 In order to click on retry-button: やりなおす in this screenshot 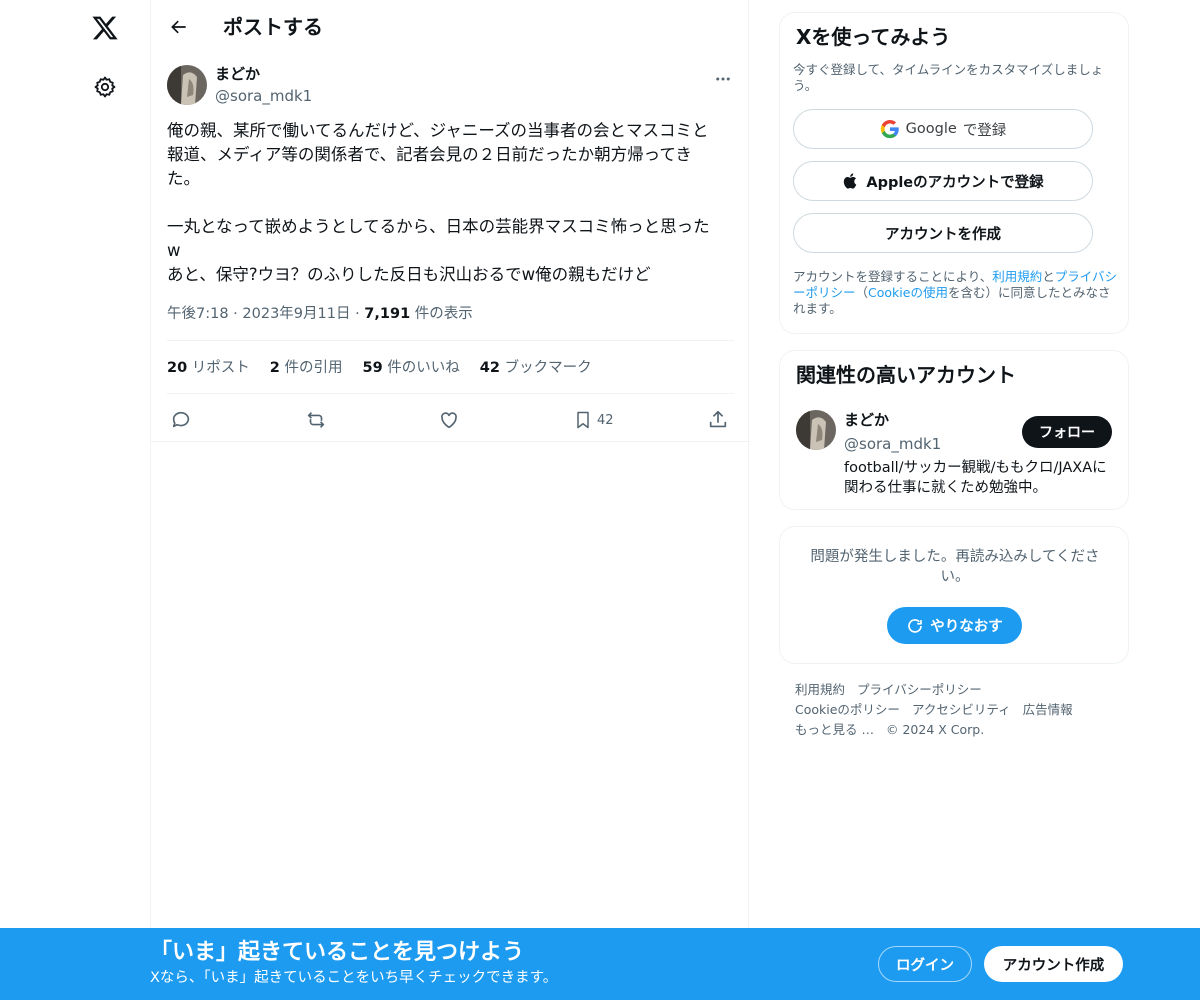, I will do `click(954, 625)`.